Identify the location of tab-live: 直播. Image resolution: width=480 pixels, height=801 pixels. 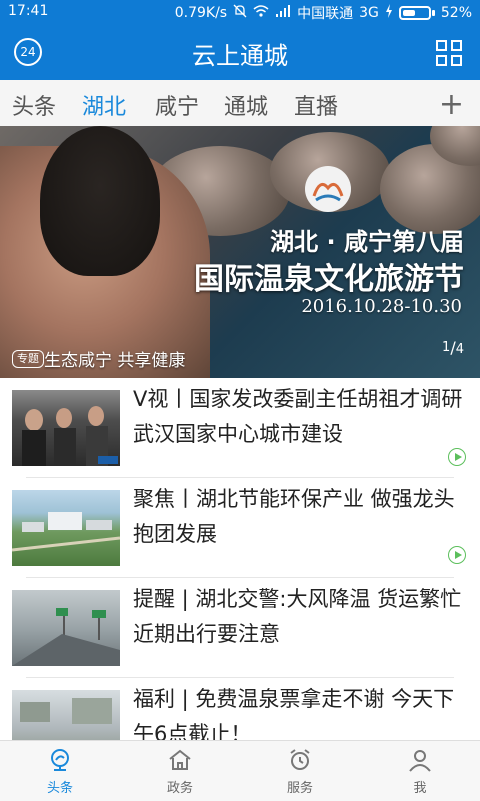
(316, 105).